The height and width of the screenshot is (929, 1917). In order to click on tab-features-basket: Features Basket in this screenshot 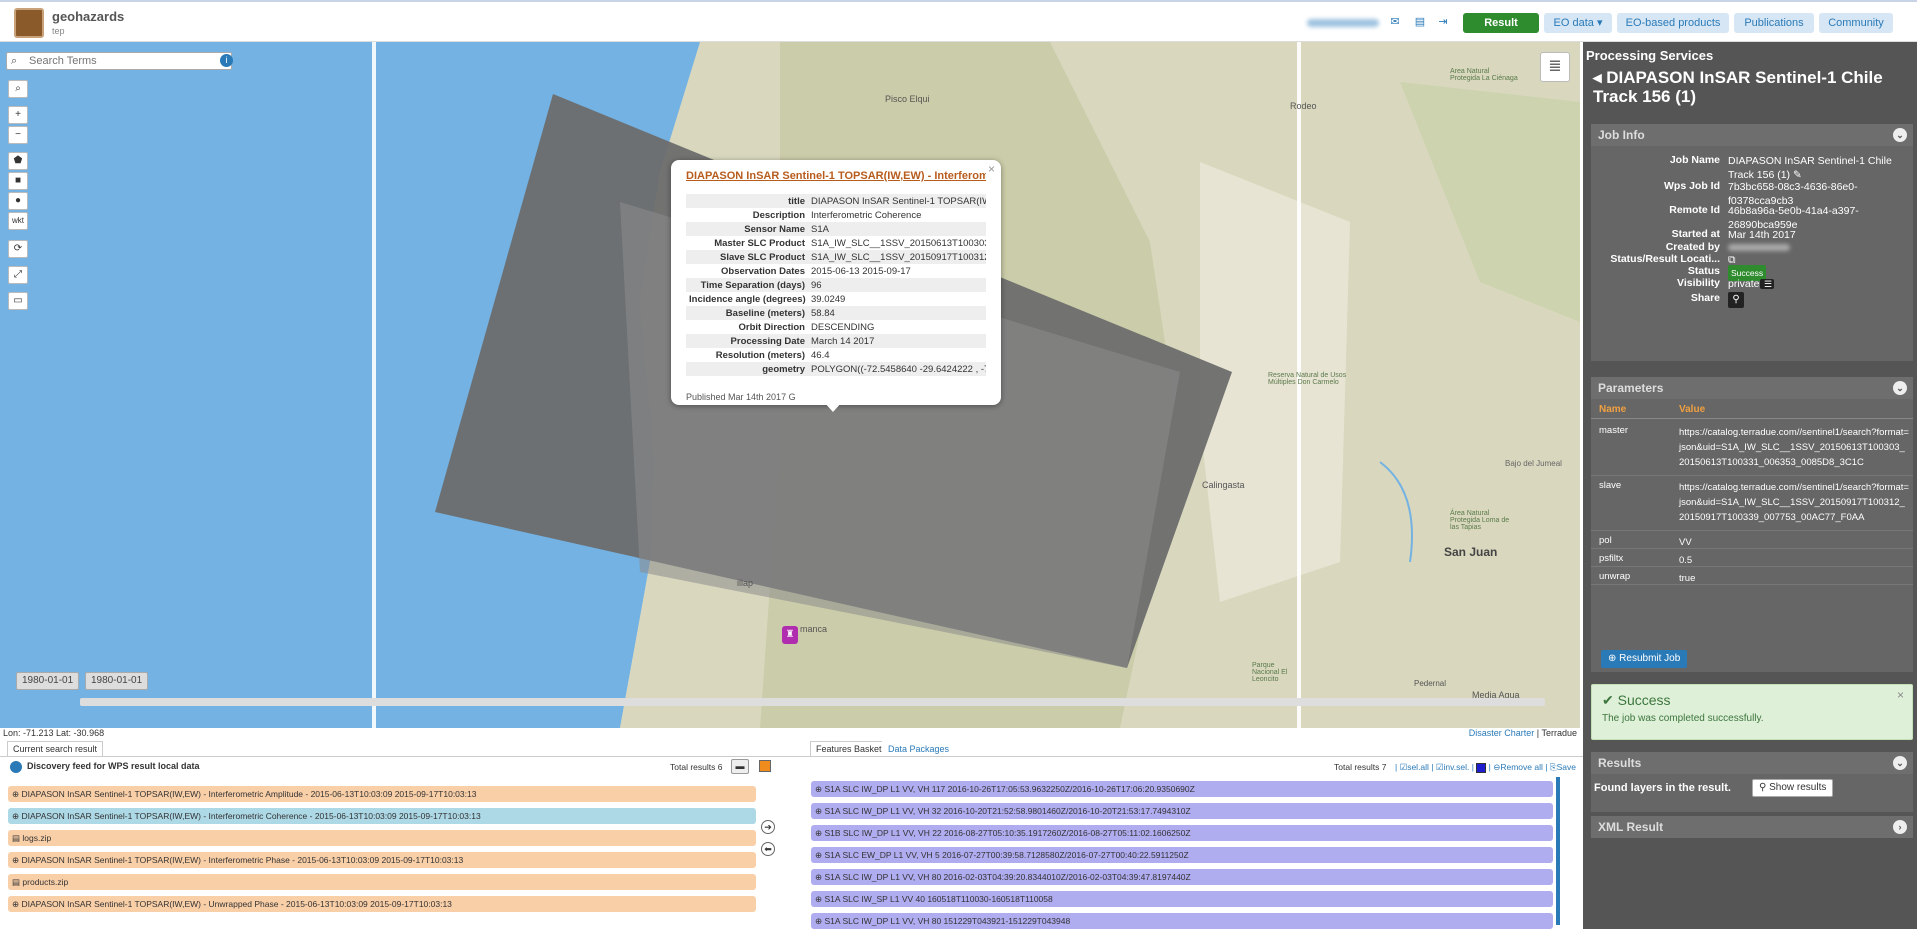, I will do `click(849, 748)`.